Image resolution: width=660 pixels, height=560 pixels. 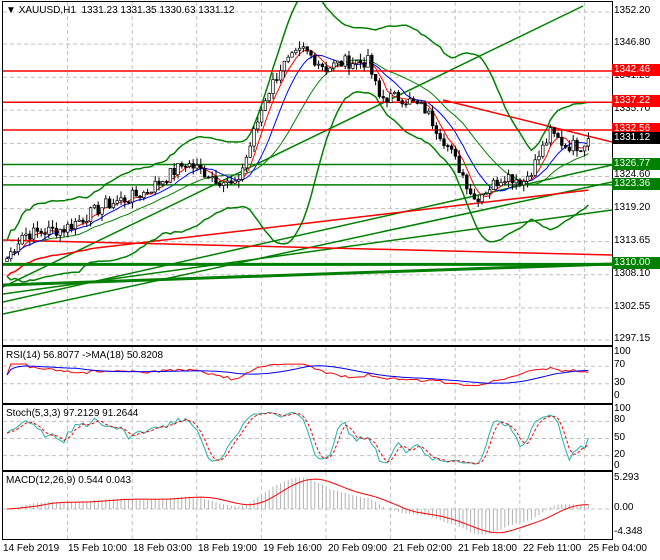 What do you see at coordinates (12, 10) in the screenshot?
I see `collapse-triangle-icon: ▼` at bounding box center [12, 10].